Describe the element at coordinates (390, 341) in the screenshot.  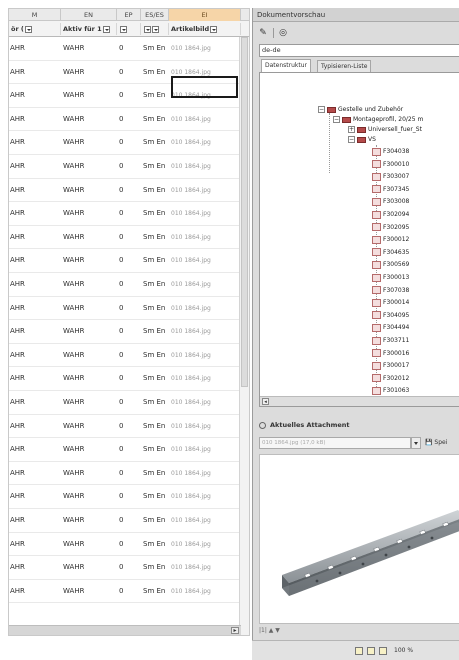
I see `tree-file-node: F303711` at that location.